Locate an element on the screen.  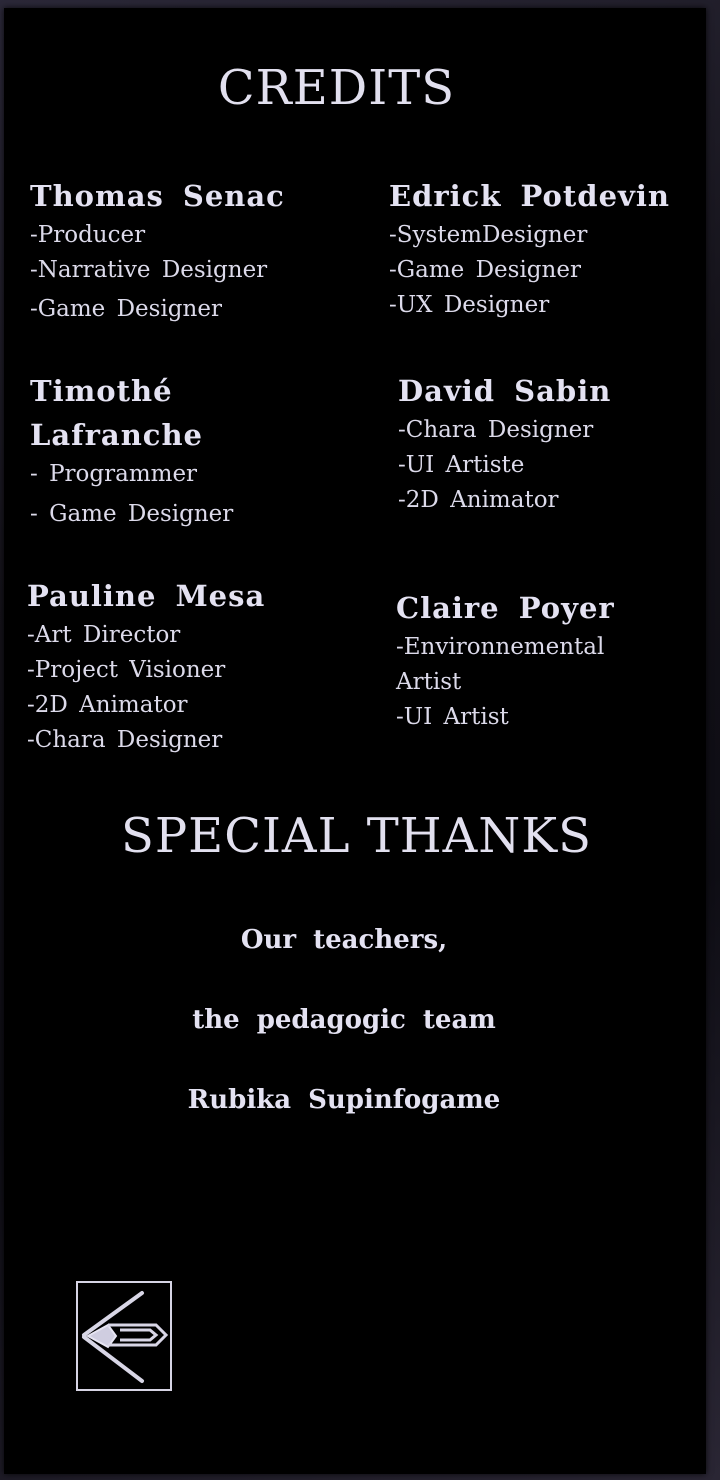
special-thanks-title: SPECIAL THANKS is located at coordinates (356, 836).